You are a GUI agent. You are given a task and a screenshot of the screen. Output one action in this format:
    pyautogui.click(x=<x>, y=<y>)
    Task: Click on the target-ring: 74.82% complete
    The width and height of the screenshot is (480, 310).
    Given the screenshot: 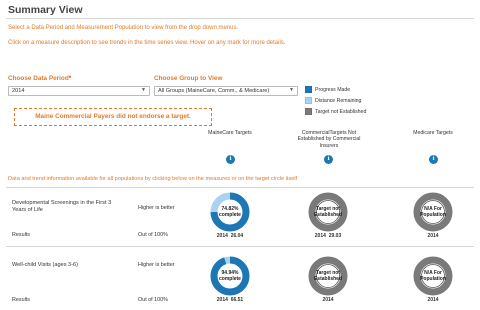 What is the action you would take?
    pyautogui.click(x=230, y=212)
    